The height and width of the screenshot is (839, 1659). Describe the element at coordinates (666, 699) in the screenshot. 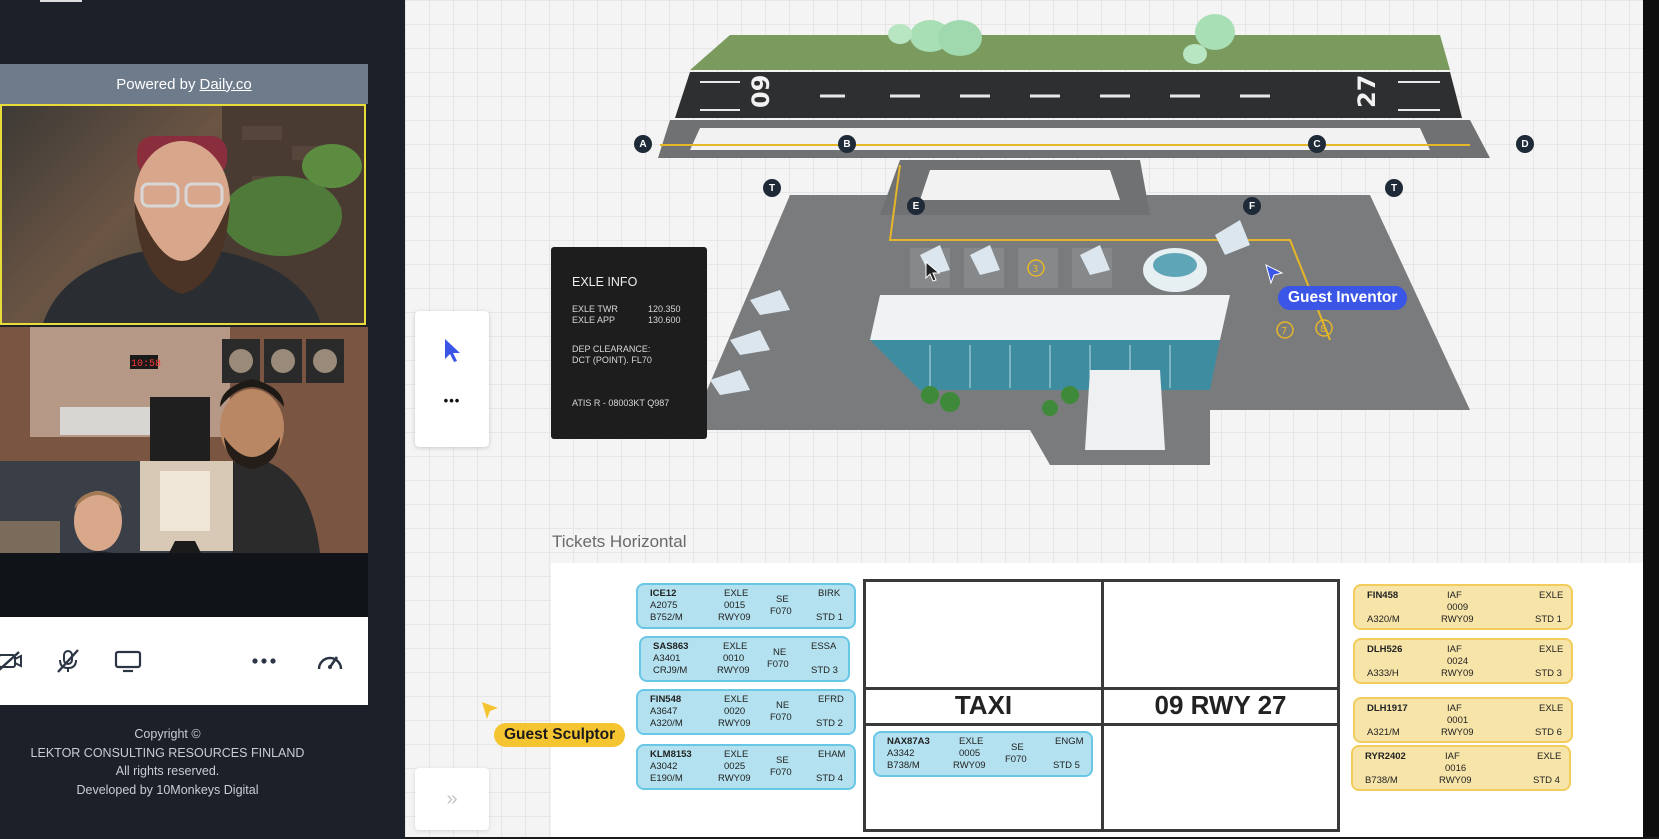

I see `strip-callsign: FIN548` at that location.